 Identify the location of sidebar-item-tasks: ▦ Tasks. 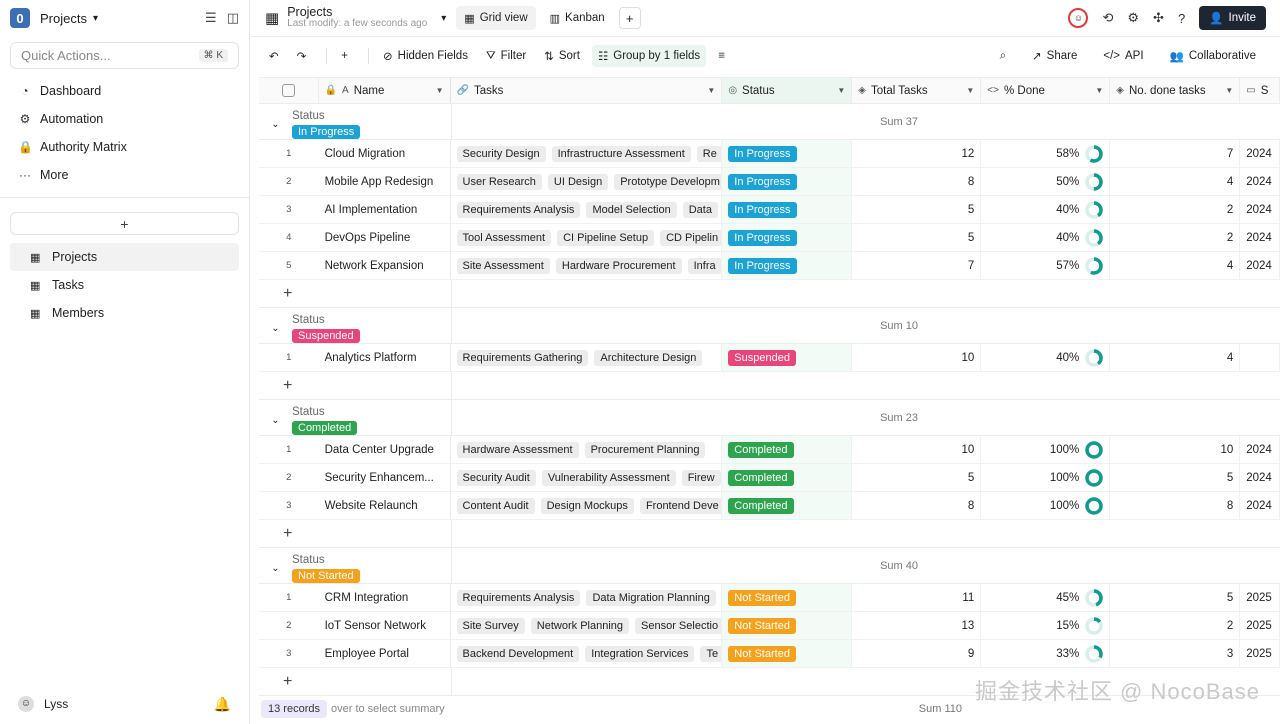
(124, 285).